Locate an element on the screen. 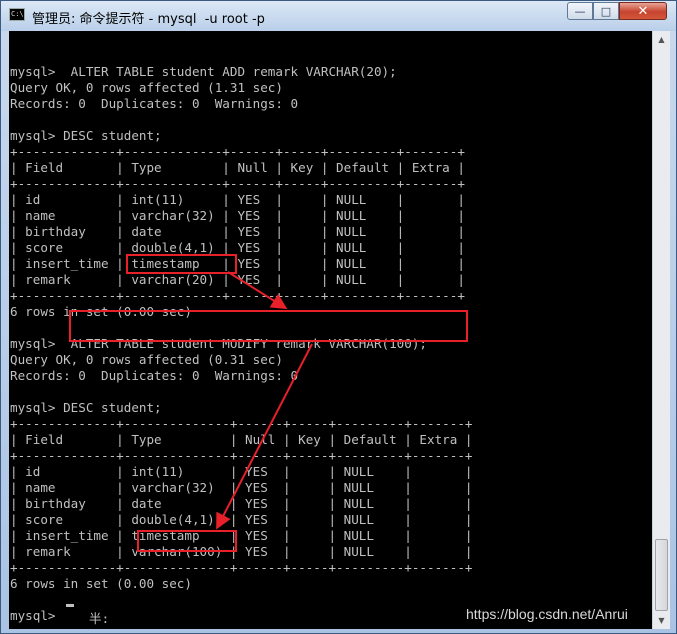 This screenshot has height=634, width=677. highlight-box-modify-command is located at coordinates (268, 326).